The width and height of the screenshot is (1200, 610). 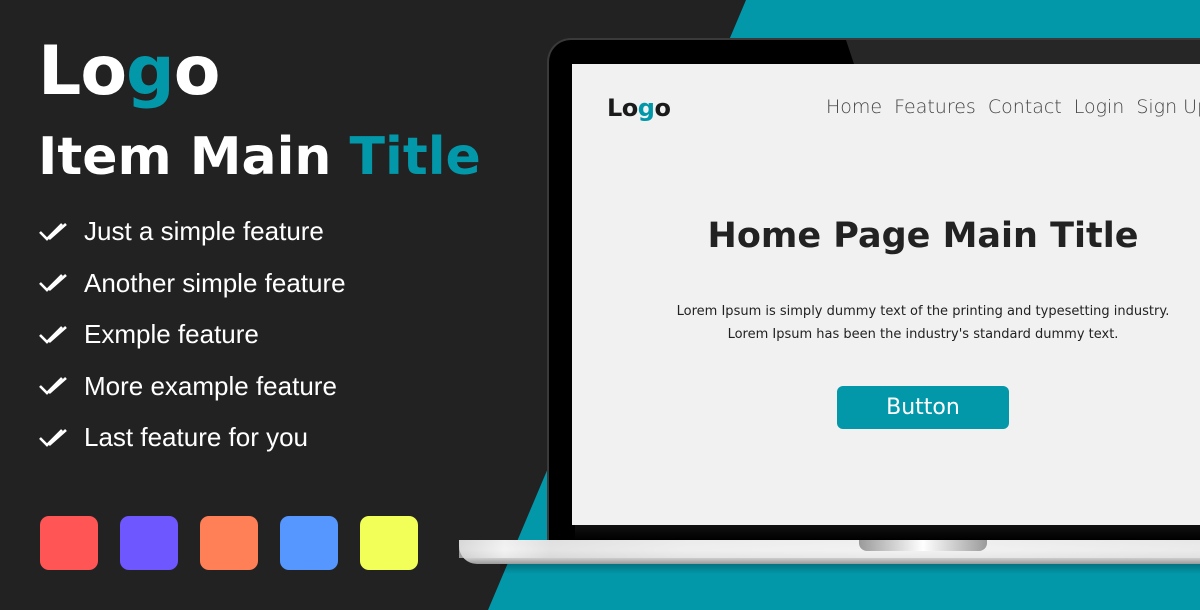 I want to click on color-swatches, so click(x=229, y=543).